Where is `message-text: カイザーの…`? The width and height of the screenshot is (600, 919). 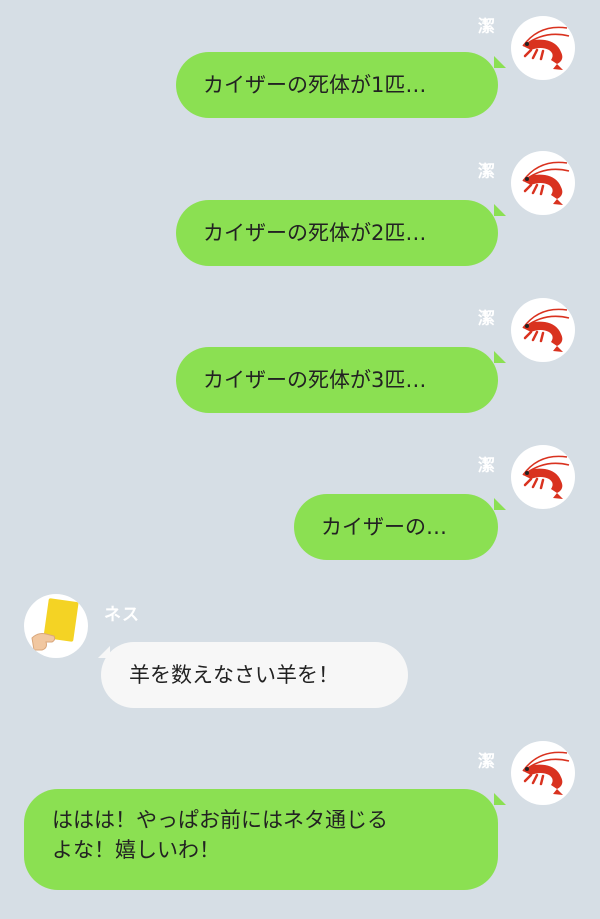 message-text: カイザーの… is located at coordinates (384, 526).